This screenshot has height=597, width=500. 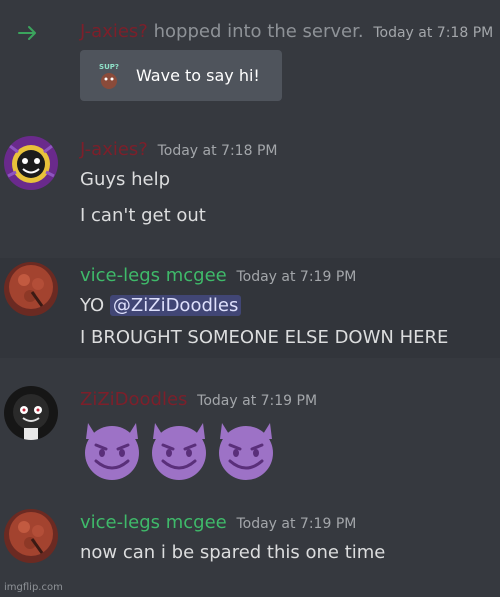 I want to click on message-text: YO @ZiZiDoodles, so click(x=161, y=306).